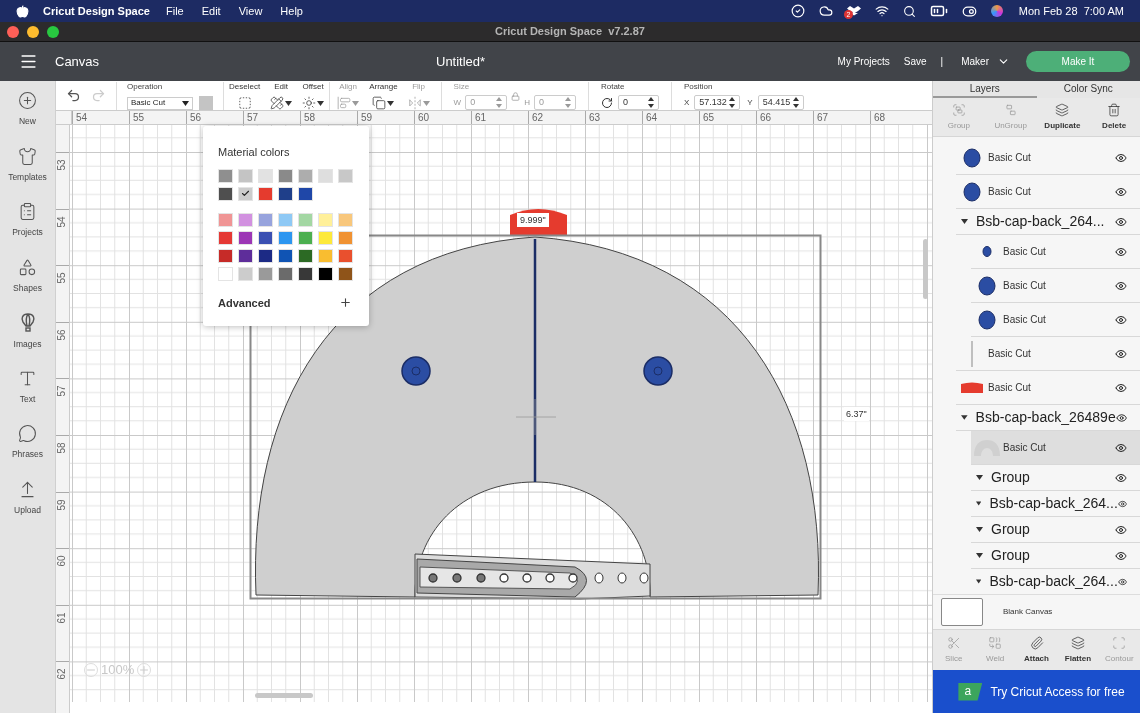  What do you see at coordinates (245, 95) in the screenshot?
I see `tool-button: Deselect` at bounding box center [245, 95].